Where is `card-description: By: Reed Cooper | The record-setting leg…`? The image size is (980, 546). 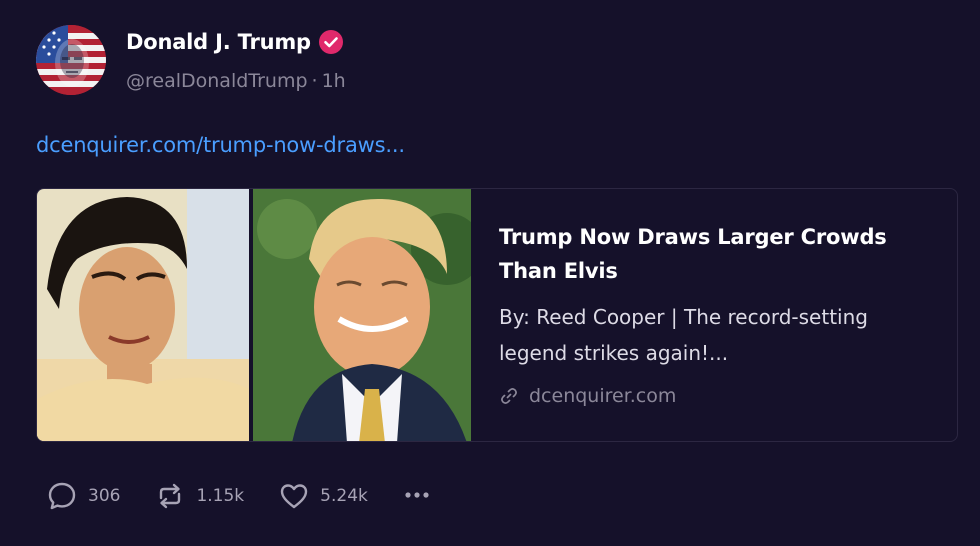 card-description: By: Reed Cooper | The record-setting leg… is located at coordinates (683, 335).